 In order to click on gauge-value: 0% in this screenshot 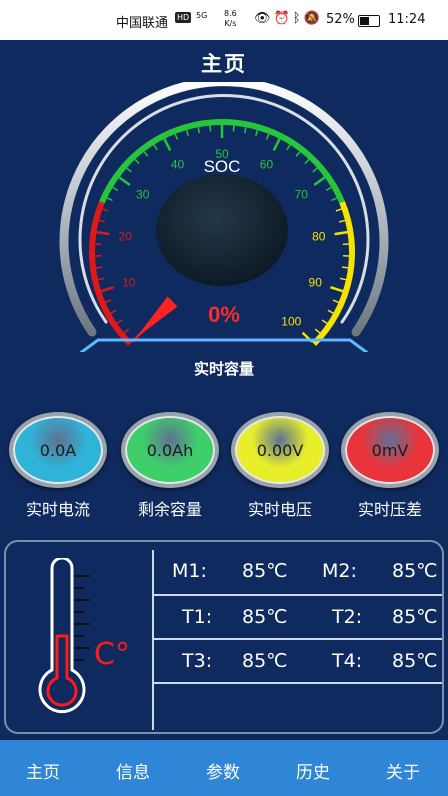, I will do `click(224, 314)`.